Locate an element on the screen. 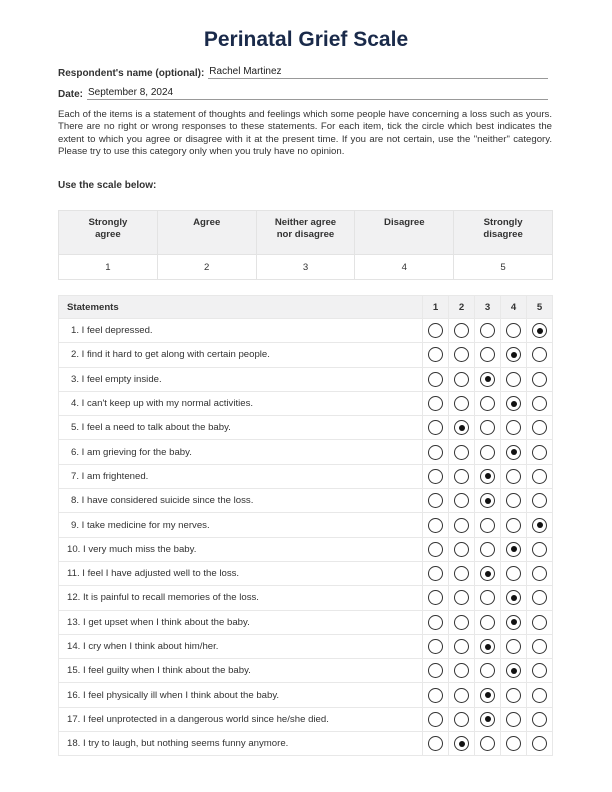 This screenshot has width=612, height=792. respondent-name-input: Rachel Martinez is located at coordinates (378, 72).